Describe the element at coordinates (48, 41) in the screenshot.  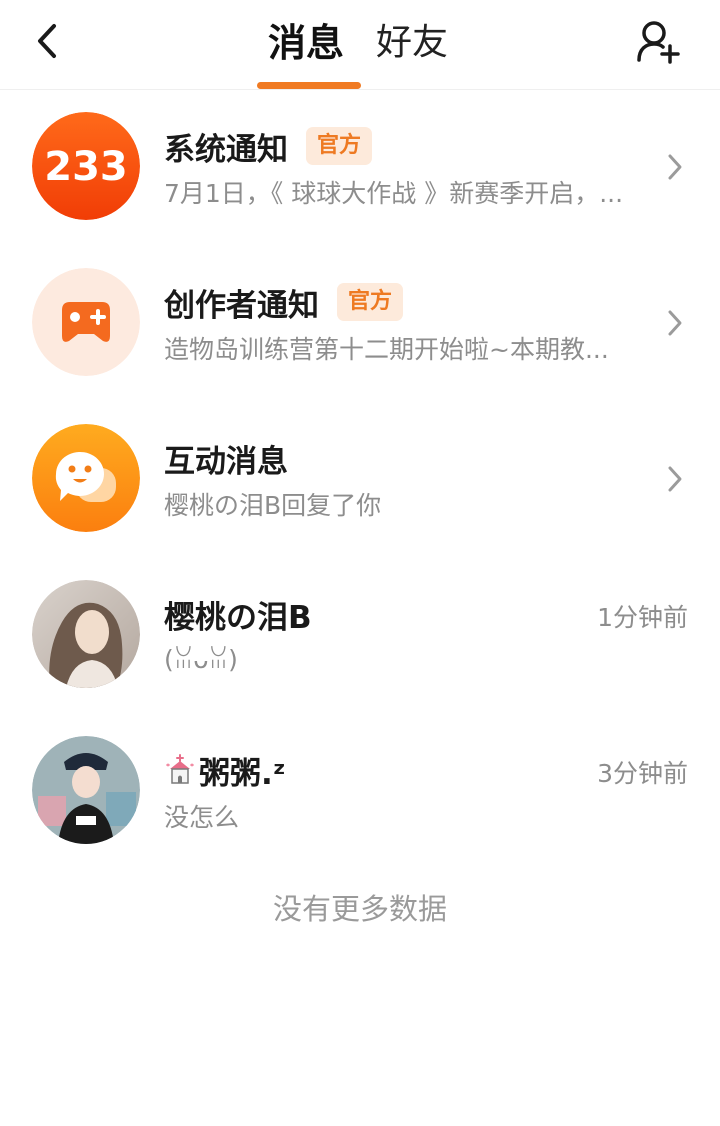
I see `chevron-left-icon` at that location.